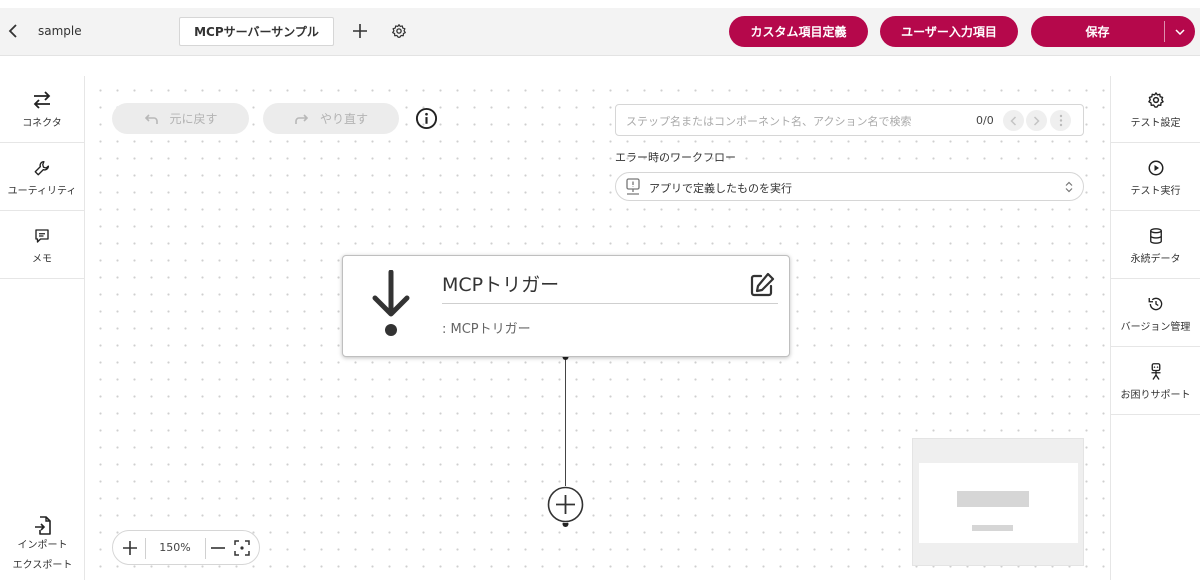  I want to click on database-icon, so click(1156, 236).